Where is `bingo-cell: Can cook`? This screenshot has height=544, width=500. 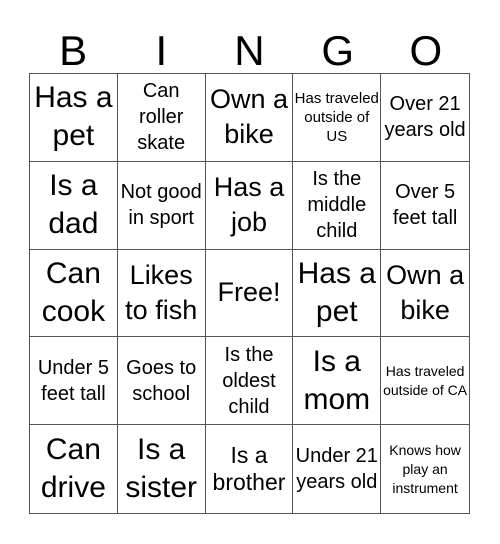
bingo-cell: Can cook is located at coordinates (74, 293).